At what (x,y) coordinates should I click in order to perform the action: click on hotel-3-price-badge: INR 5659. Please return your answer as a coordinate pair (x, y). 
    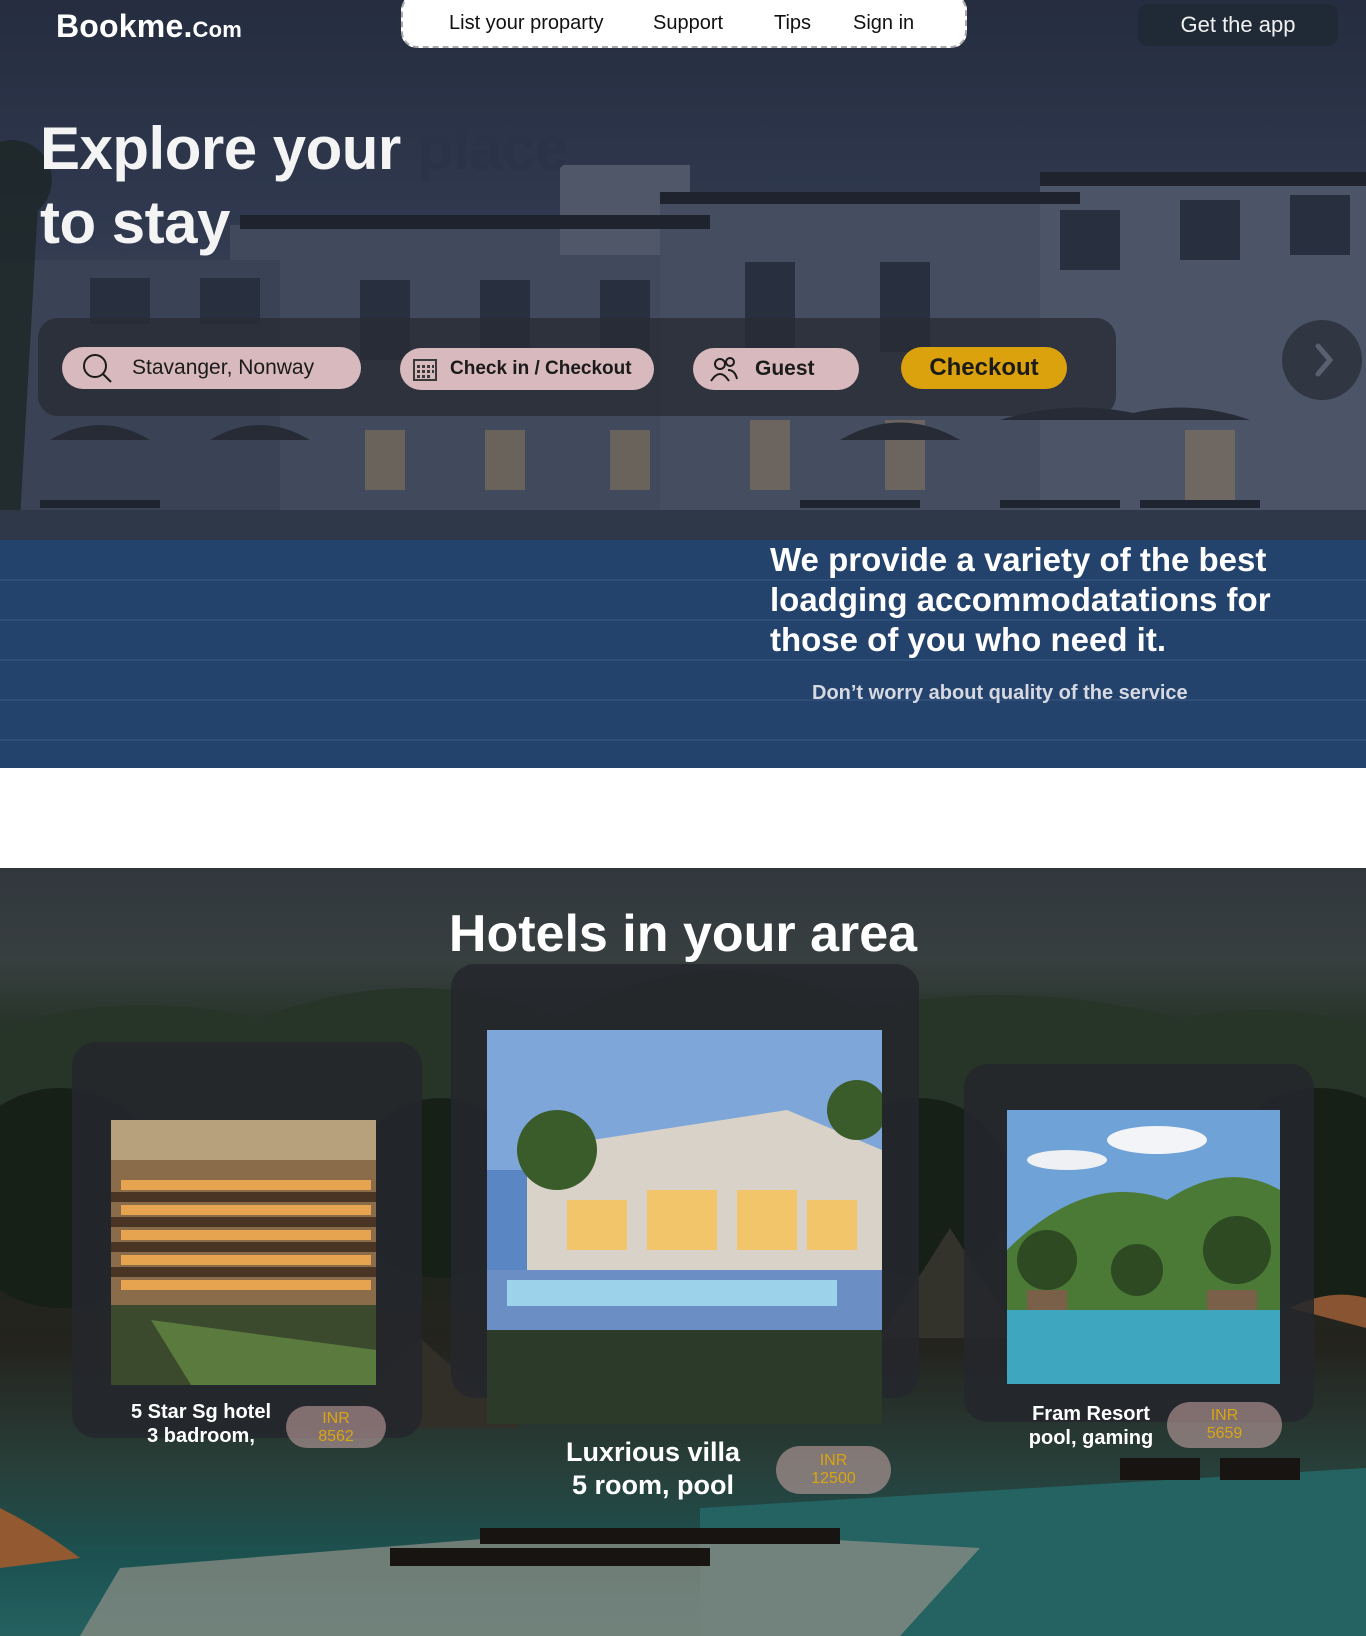
    Looking at the image, I should click on (1224, 1425).